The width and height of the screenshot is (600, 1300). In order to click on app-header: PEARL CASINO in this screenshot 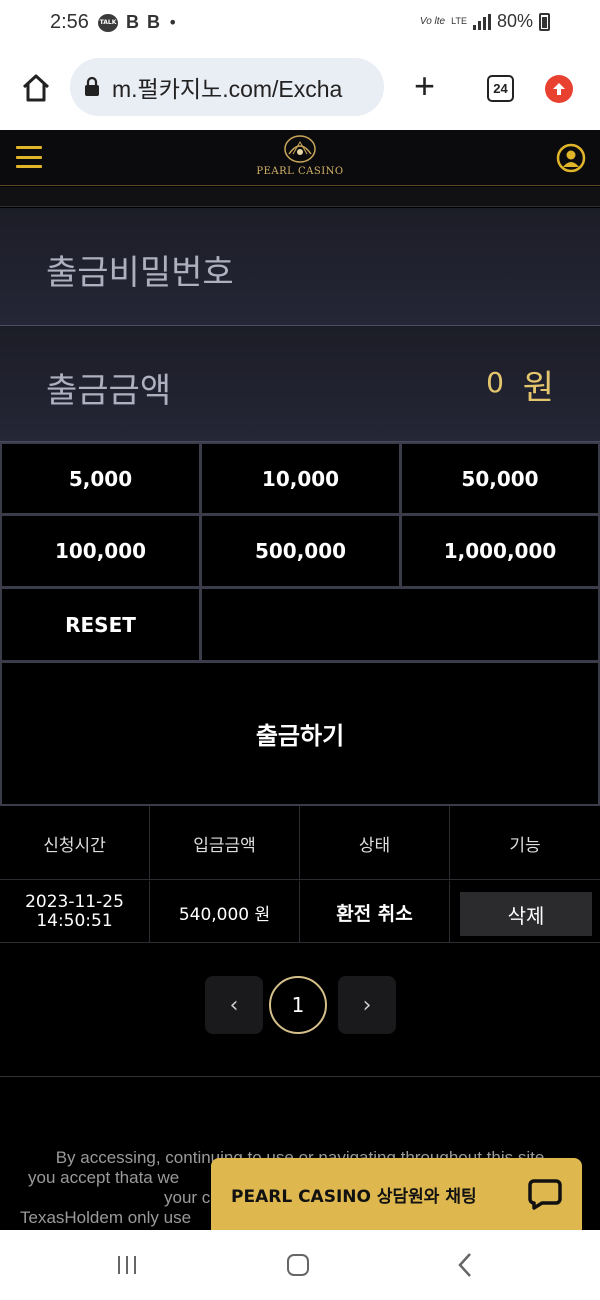, I will do `click(300, 158)`.